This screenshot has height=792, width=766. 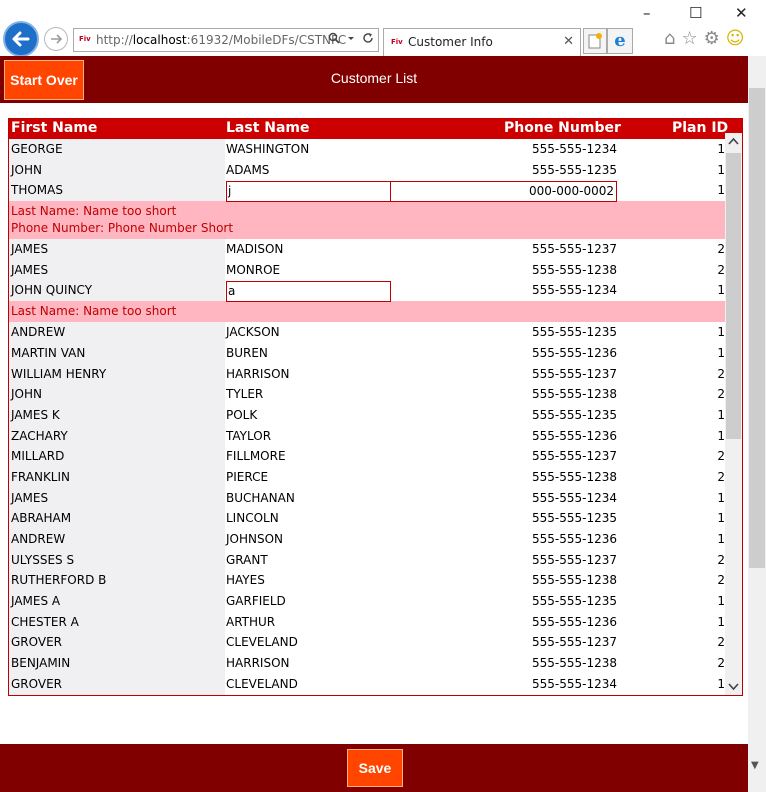 I want to click on page-scrollbar: ▲ ▼, so click(x=757, y=424).